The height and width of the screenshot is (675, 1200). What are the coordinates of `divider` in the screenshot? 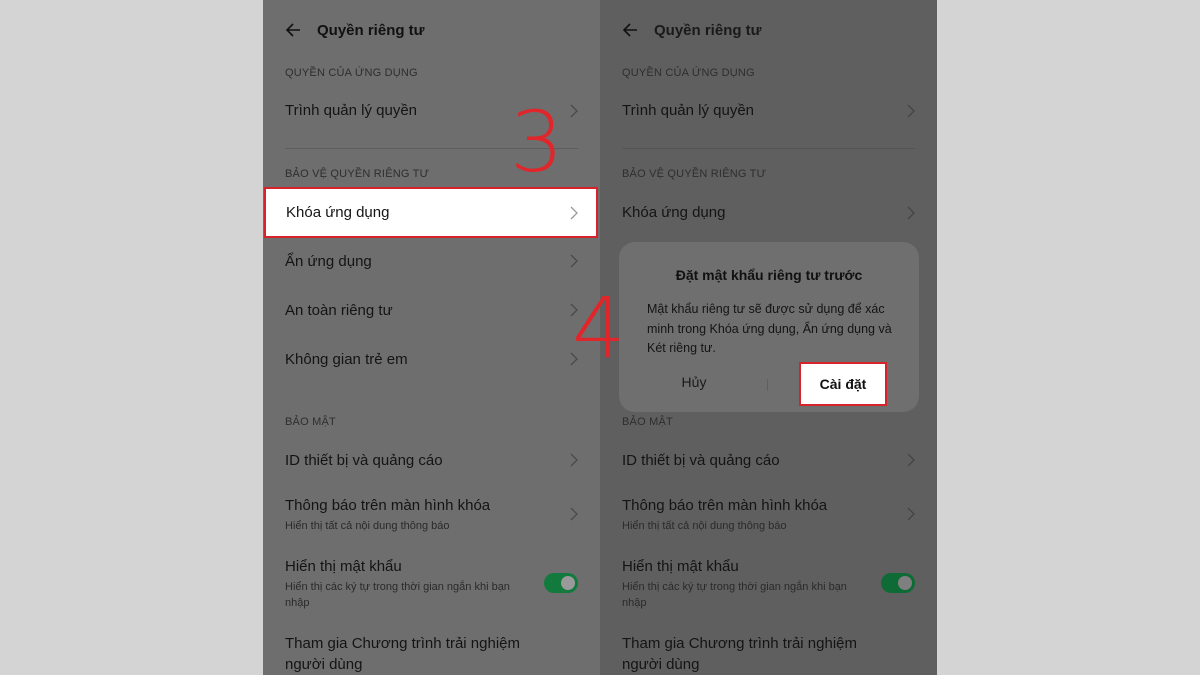 It's located at (768, 148).